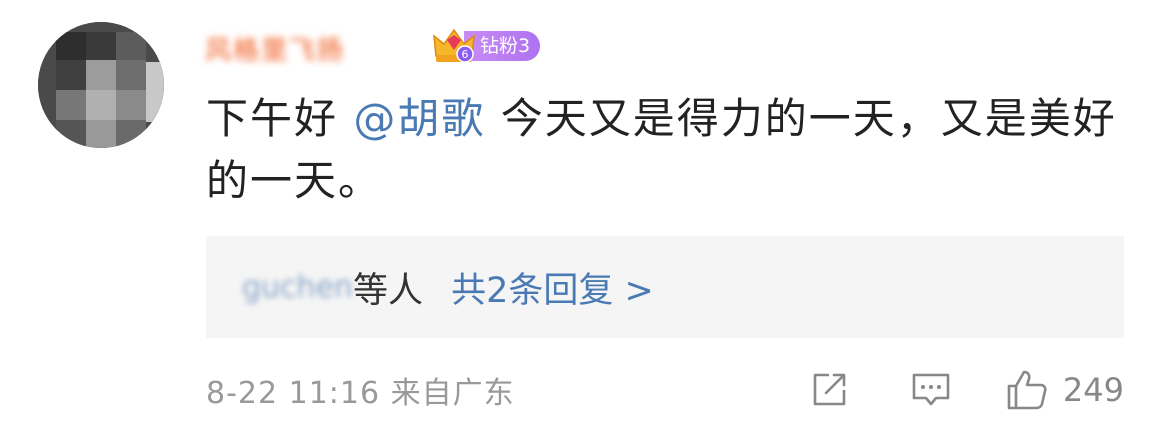 Image resolution: width=1160 pixels, height=435 pixels. What do you see at coordinates (665, 390) in the screenshot?
I see `comment-footer: 8-22 11:16 来自广东 249` at bounding box center [665, 390].